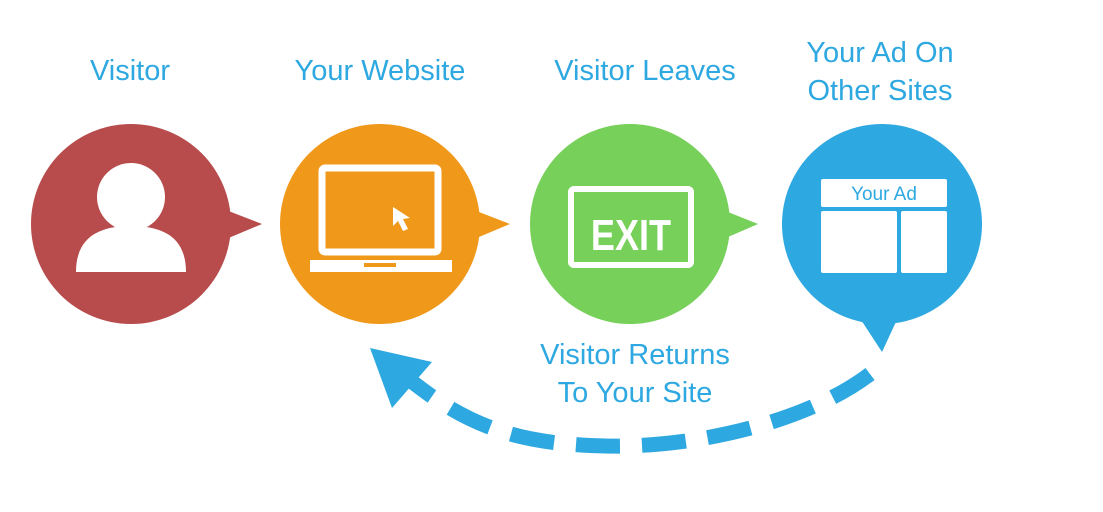  Describe the element at coordinates (631, 235) in the screenshot. I see `exit-sign-text: EXIT` at that location.